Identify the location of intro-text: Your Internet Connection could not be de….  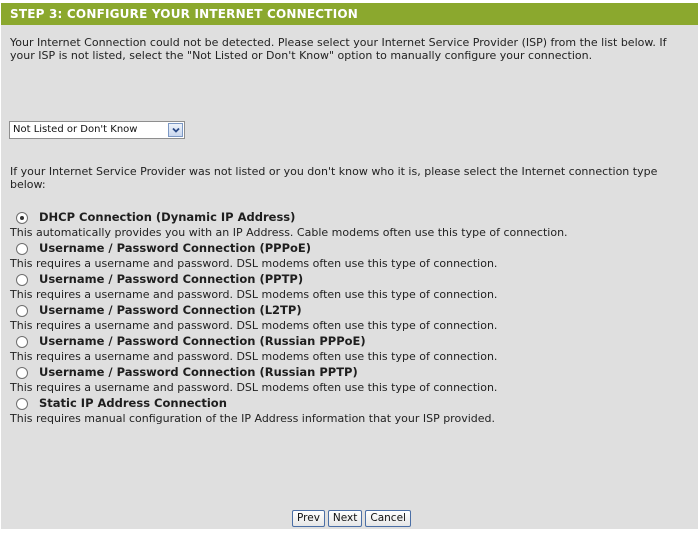
(338, 49).